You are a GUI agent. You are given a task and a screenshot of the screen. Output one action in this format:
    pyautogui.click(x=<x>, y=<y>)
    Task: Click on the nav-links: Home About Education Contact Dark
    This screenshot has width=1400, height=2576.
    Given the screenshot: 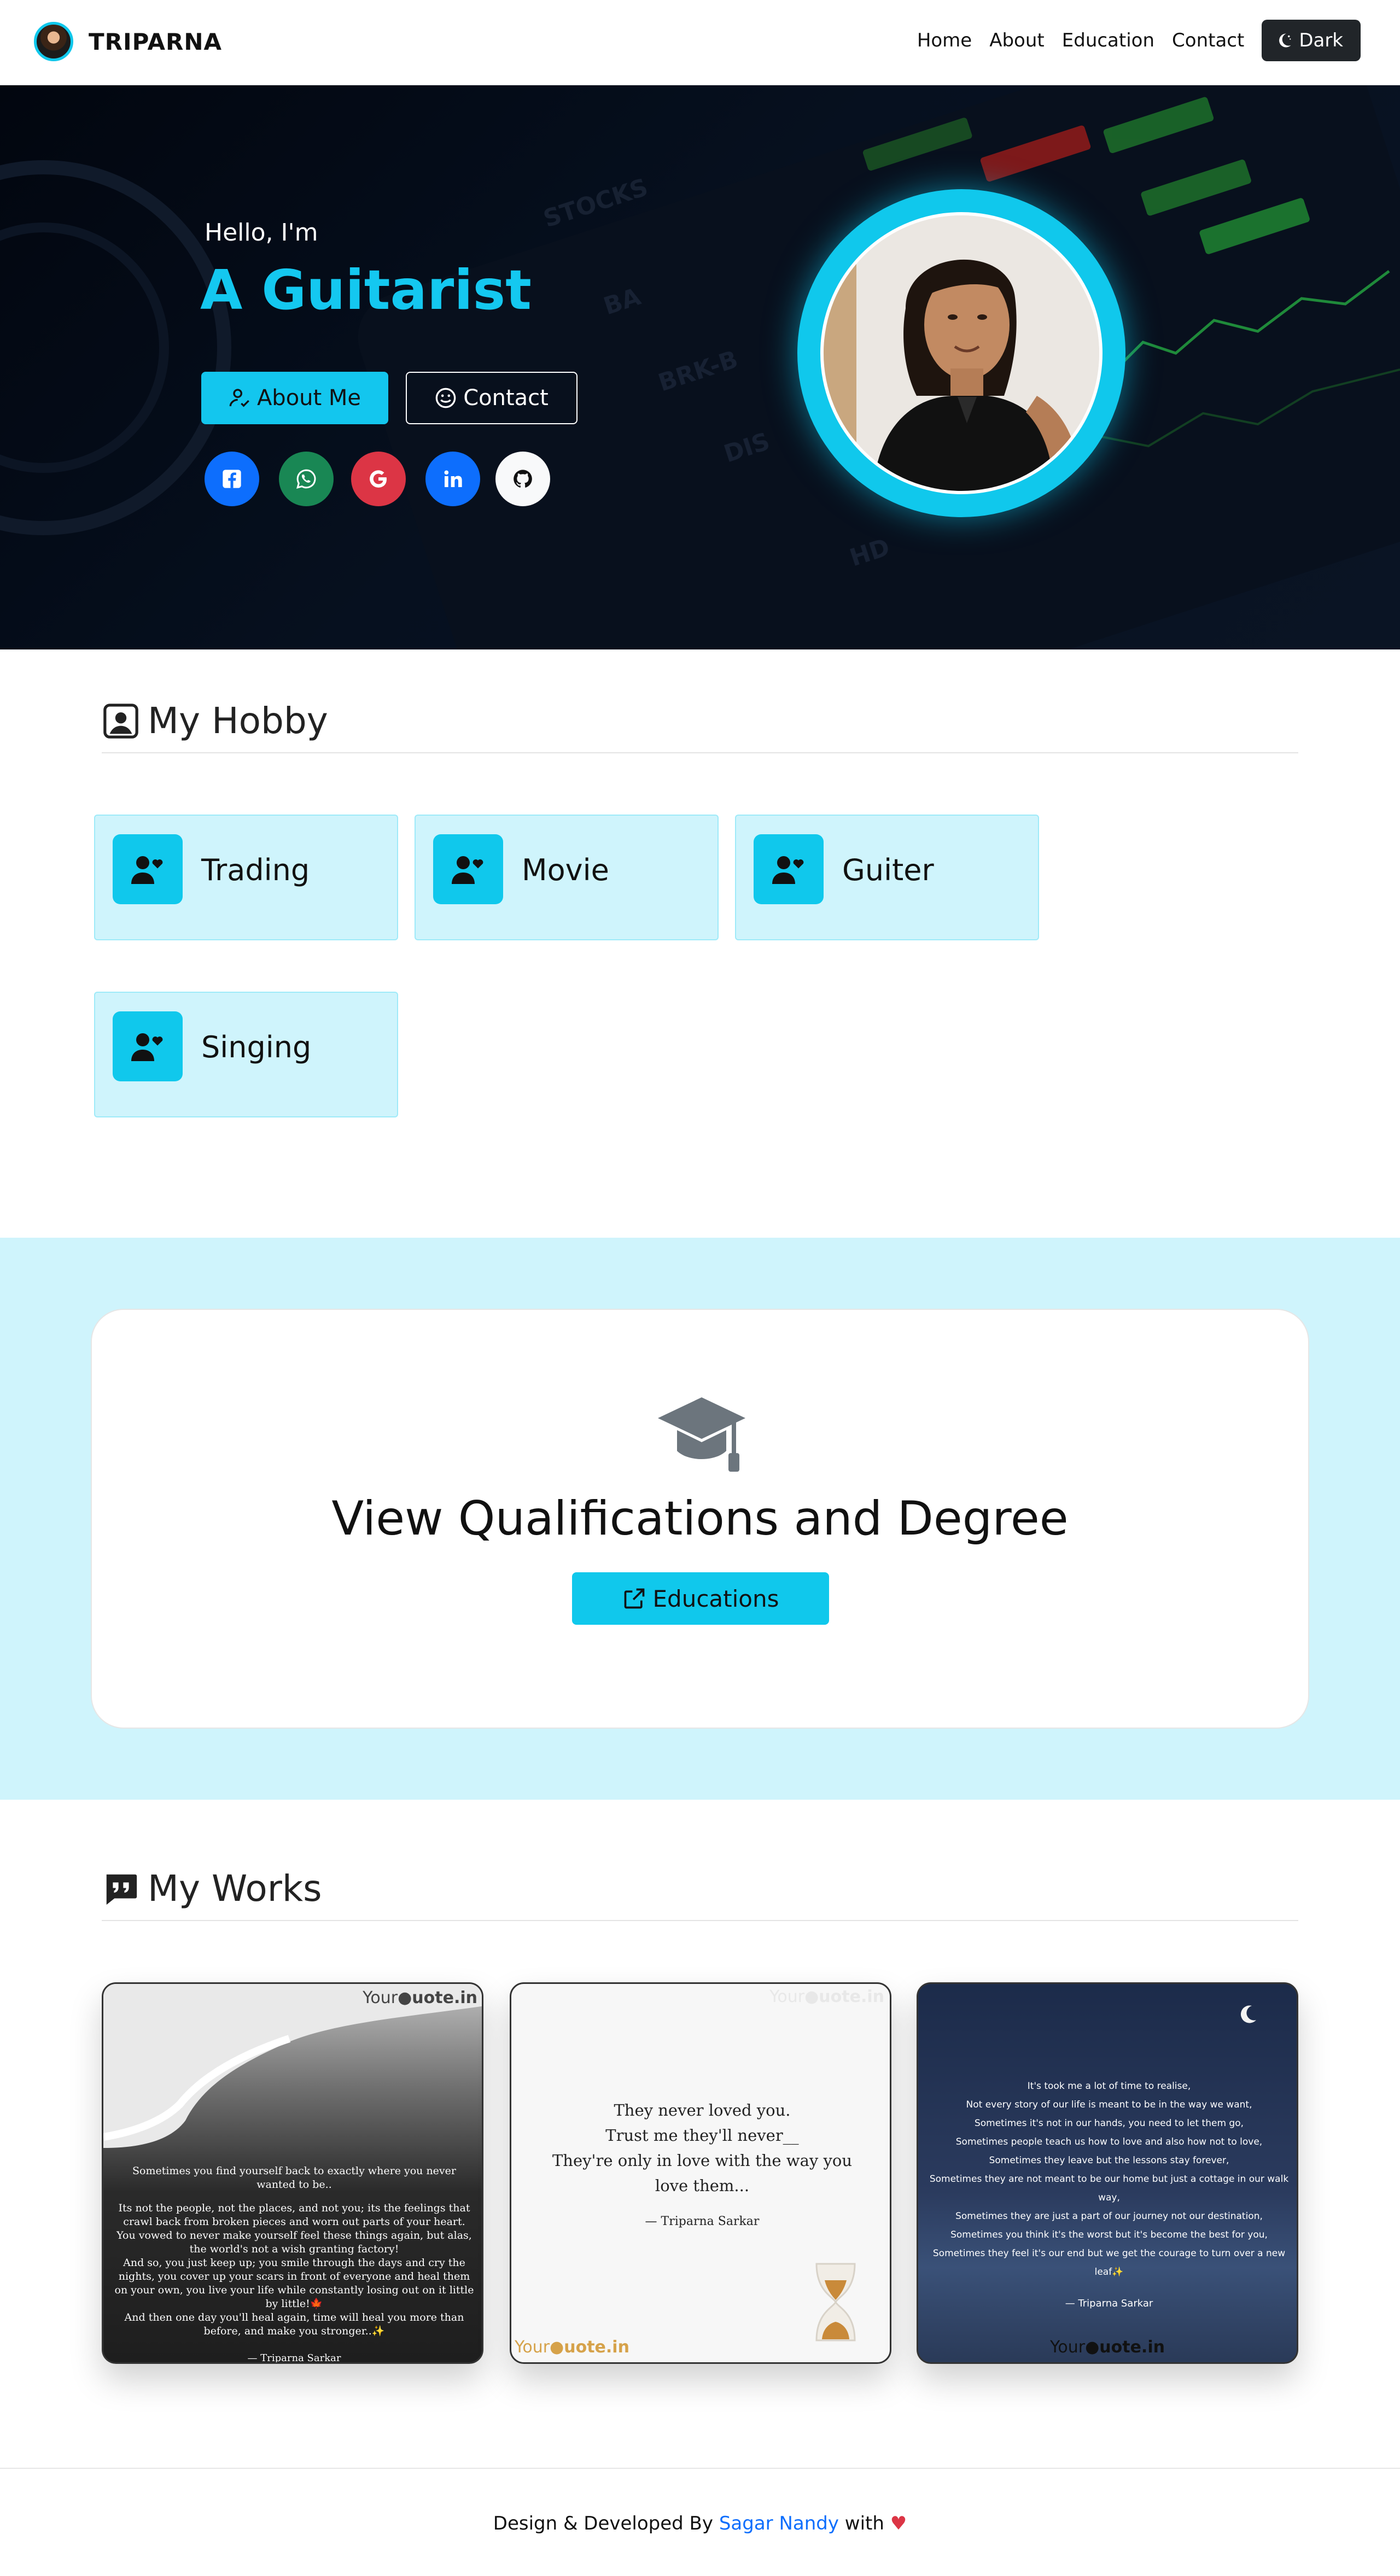 What is the action you would take?
    pyautogui.click(x=1139, y=40)
    